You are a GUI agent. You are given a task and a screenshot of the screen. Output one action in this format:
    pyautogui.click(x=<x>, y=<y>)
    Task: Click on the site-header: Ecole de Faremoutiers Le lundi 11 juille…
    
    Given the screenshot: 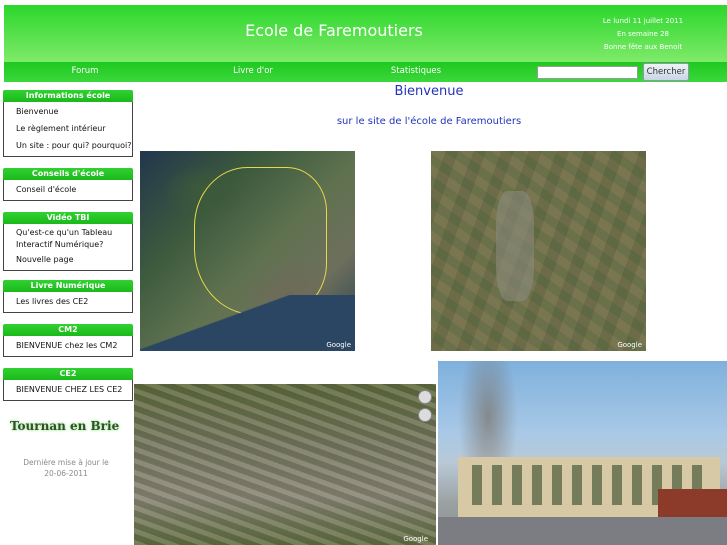 What is the action you would take?
    pyautogui.click(x=365, y=33)
    